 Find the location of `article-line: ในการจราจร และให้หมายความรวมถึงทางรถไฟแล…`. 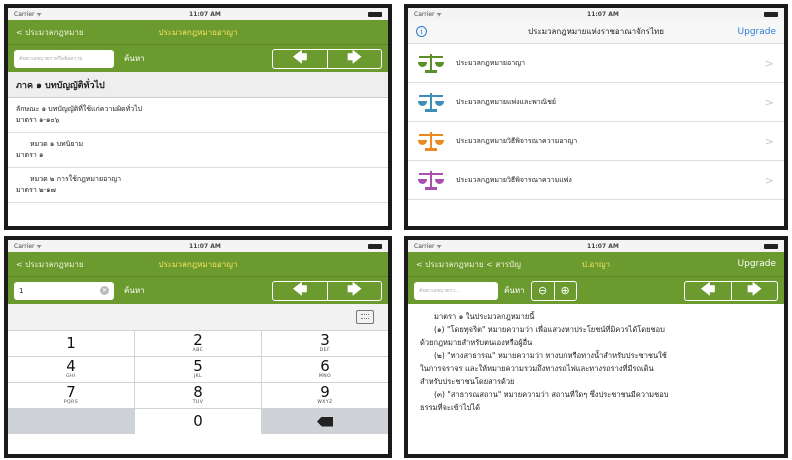

article-line: ในการจราจร และให้หมายความรวมถึงทางรถไฟแล… is located at coordinates (537, 368).